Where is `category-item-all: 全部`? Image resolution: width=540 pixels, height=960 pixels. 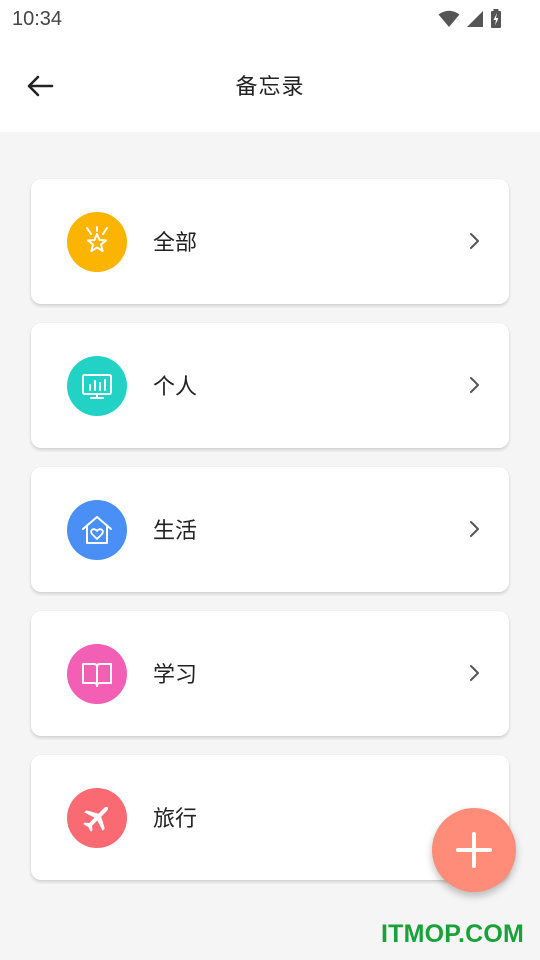
category-item-all: 全部 is located at coordinates (270, 241).